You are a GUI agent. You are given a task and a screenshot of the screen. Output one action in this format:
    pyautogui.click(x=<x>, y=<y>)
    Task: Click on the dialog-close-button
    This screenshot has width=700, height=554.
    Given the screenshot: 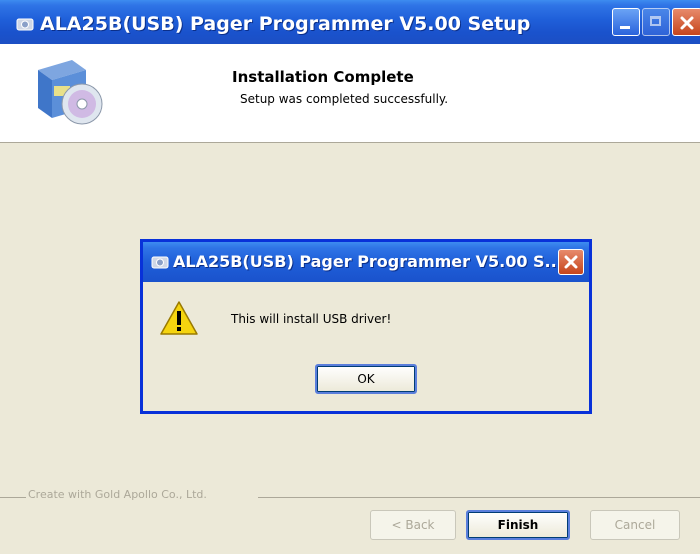 What is the action you would take?
    pyautogui.click(x=571, y=262)
    